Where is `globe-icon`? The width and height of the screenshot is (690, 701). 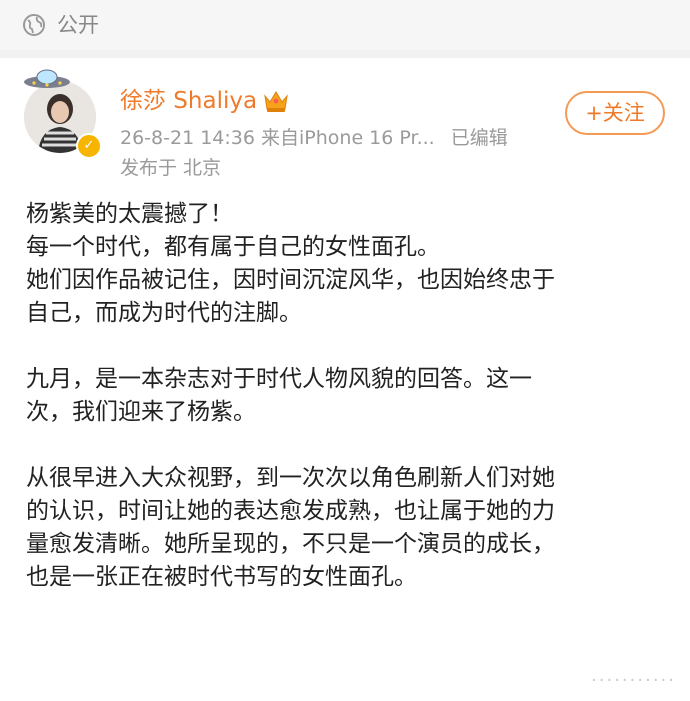
globe-icon is located at coordinates (34, 25).